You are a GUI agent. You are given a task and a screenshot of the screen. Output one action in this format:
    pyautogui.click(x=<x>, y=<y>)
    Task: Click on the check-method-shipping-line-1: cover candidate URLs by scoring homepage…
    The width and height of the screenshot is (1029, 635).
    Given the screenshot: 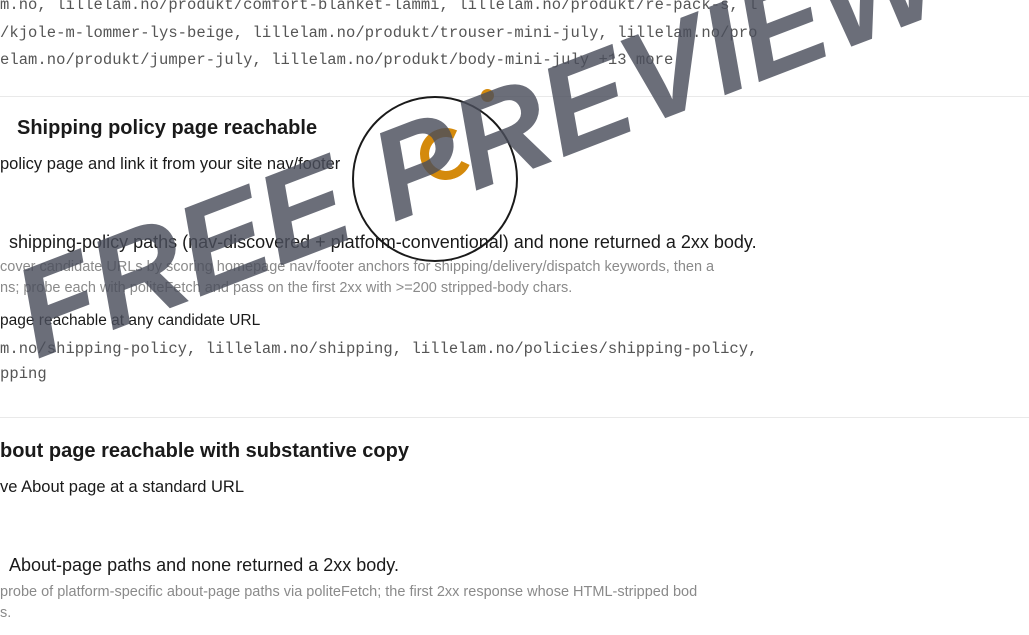 What is the action you would take?
    pyautogui.click(x=357, y=267)
    